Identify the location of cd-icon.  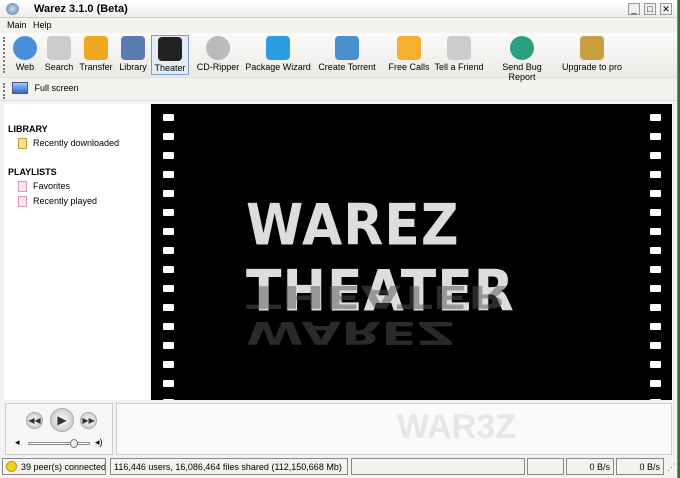
(218, 48).